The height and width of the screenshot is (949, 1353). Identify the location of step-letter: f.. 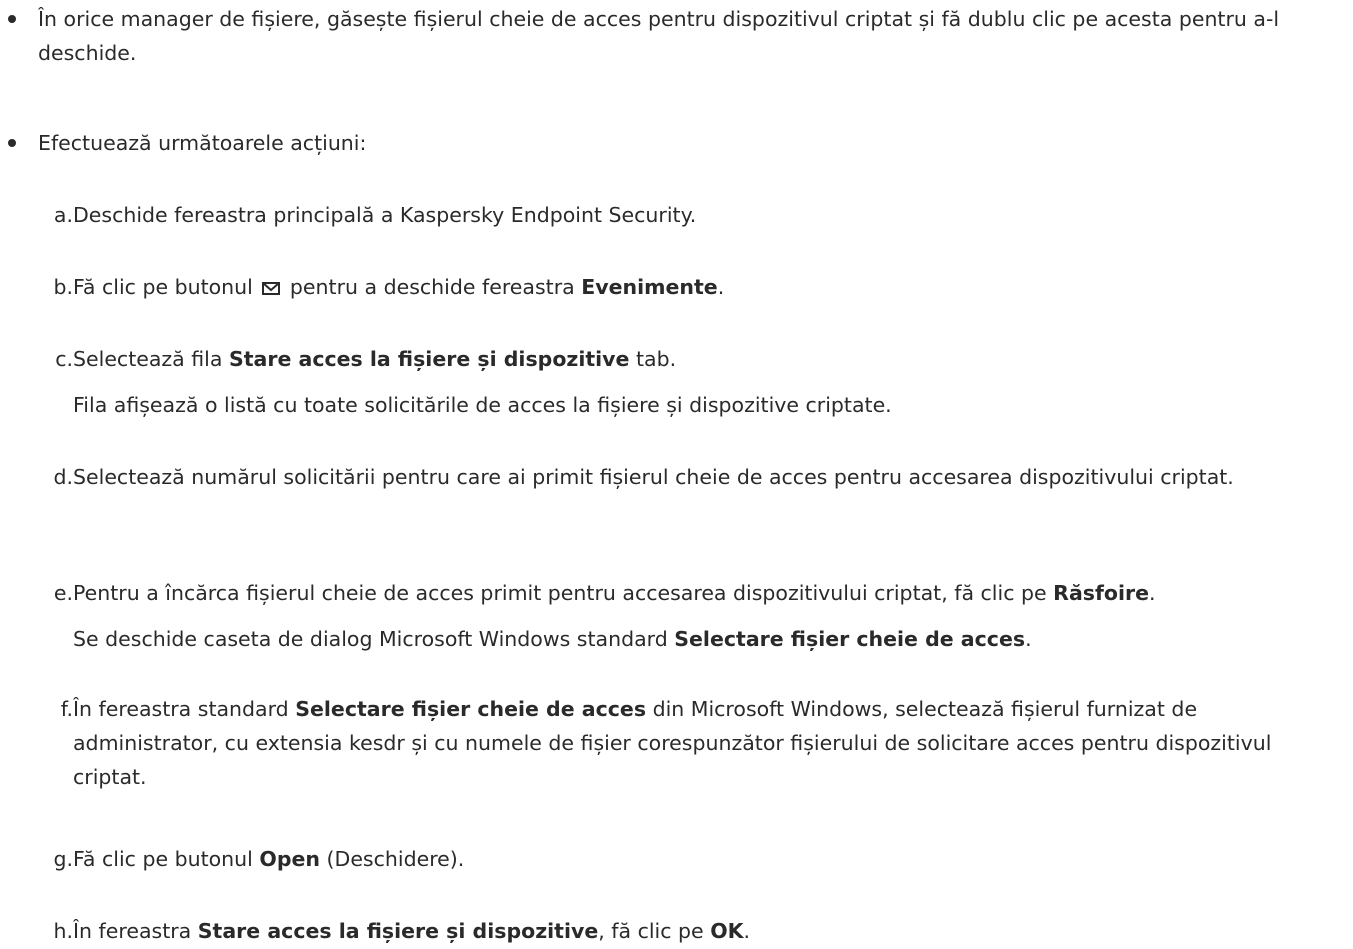
(66, 709).